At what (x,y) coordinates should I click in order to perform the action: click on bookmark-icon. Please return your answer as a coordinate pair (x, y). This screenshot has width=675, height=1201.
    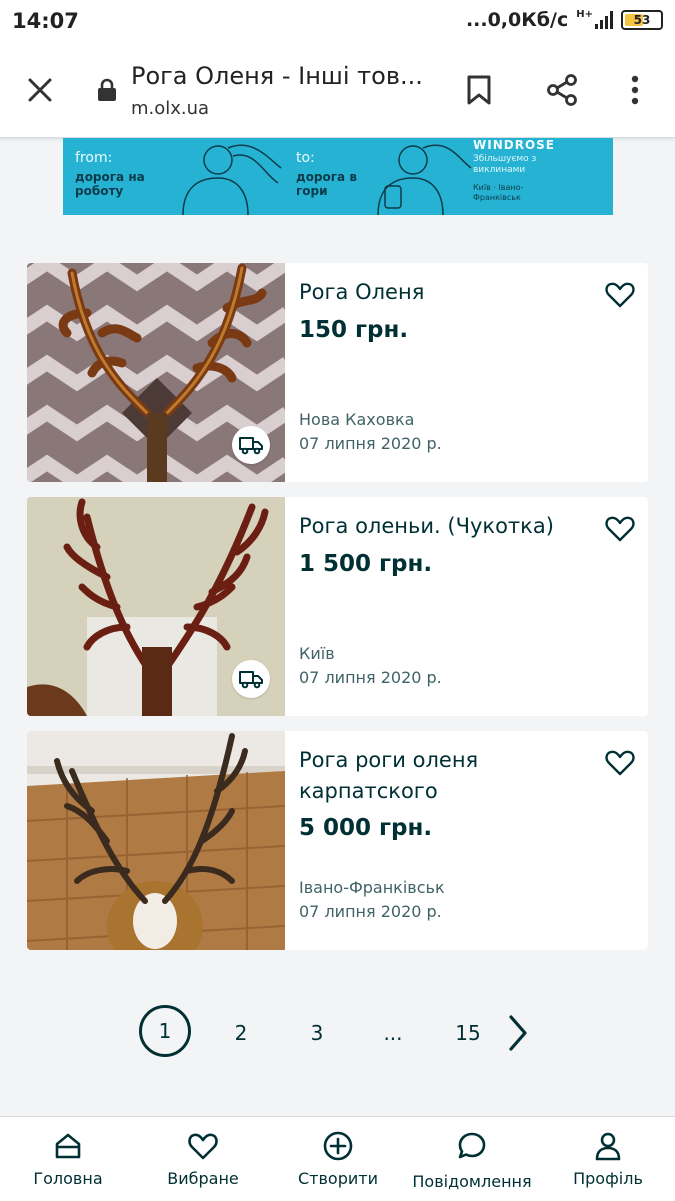
    Looking at the image, I should click on (479, 90).